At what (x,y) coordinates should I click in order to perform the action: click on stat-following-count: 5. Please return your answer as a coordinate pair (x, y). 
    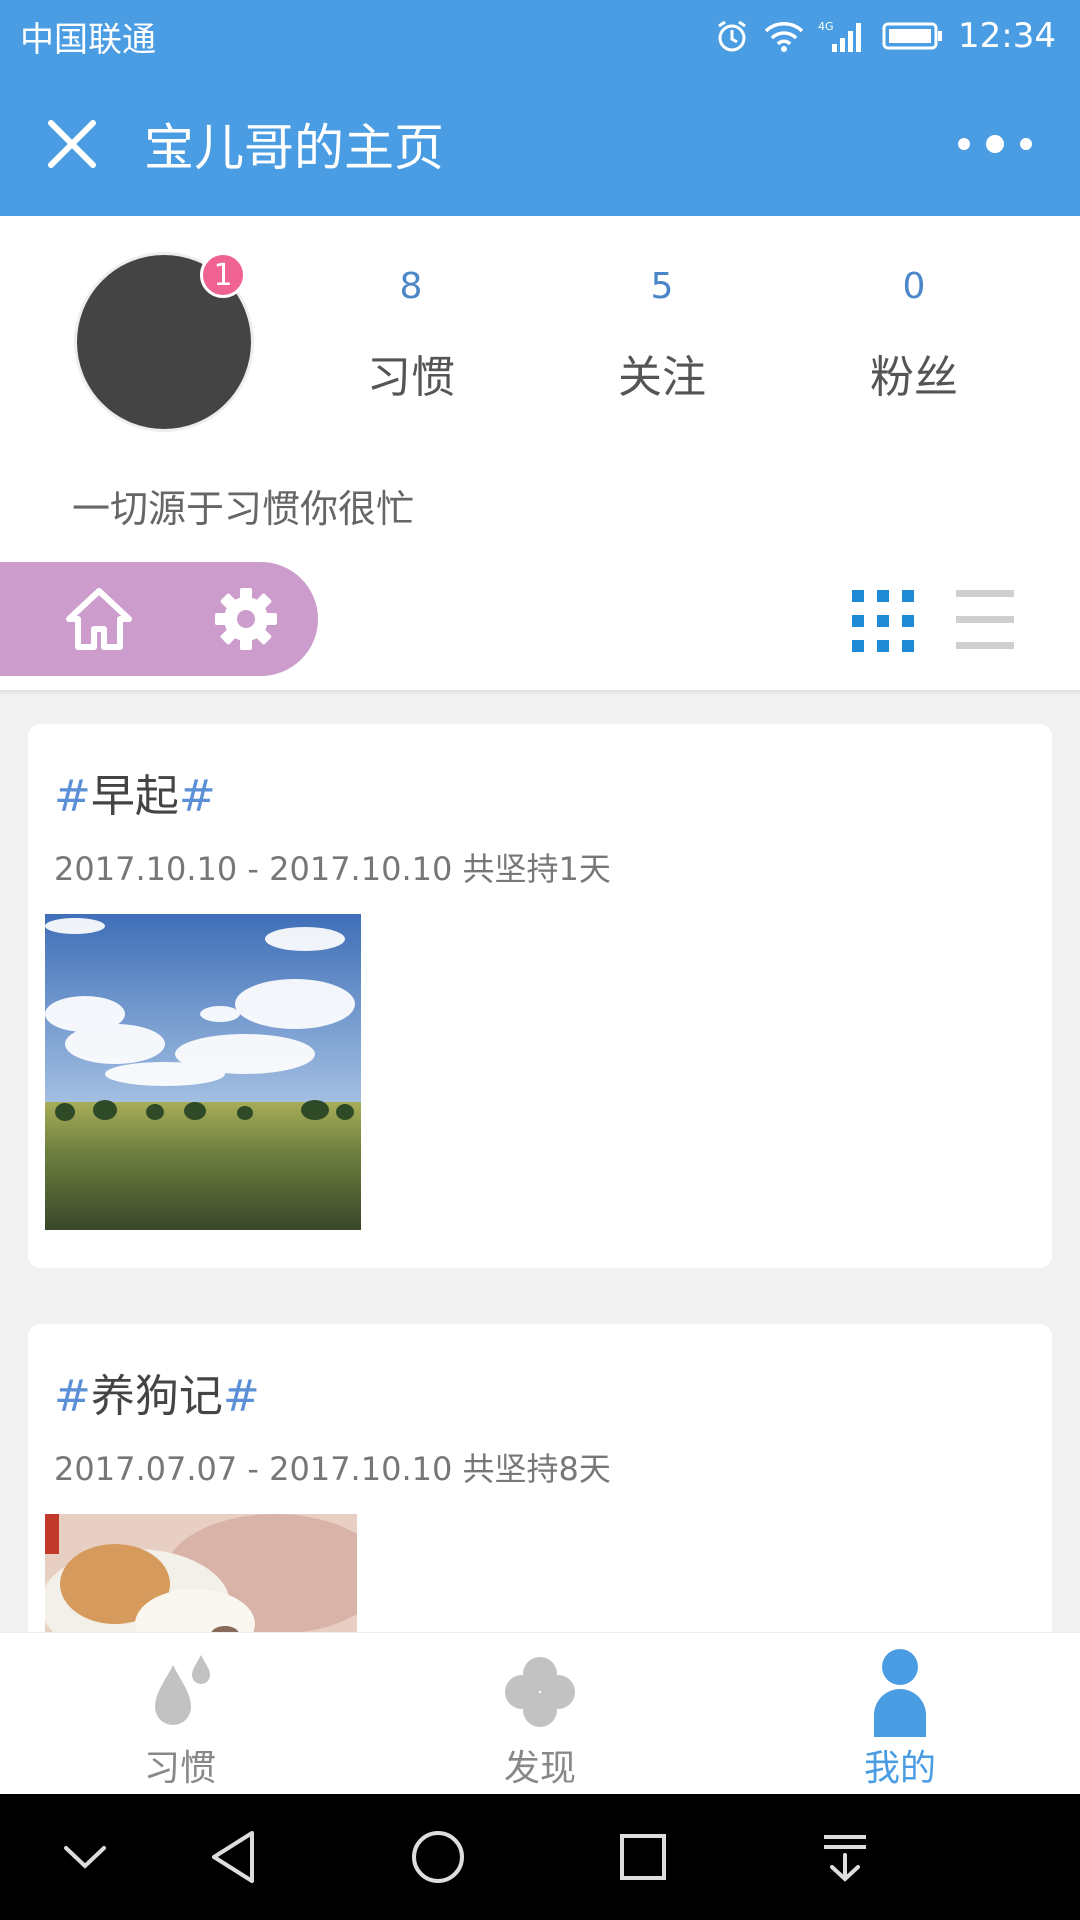
    Looking at the image, I should click on (662, 286).